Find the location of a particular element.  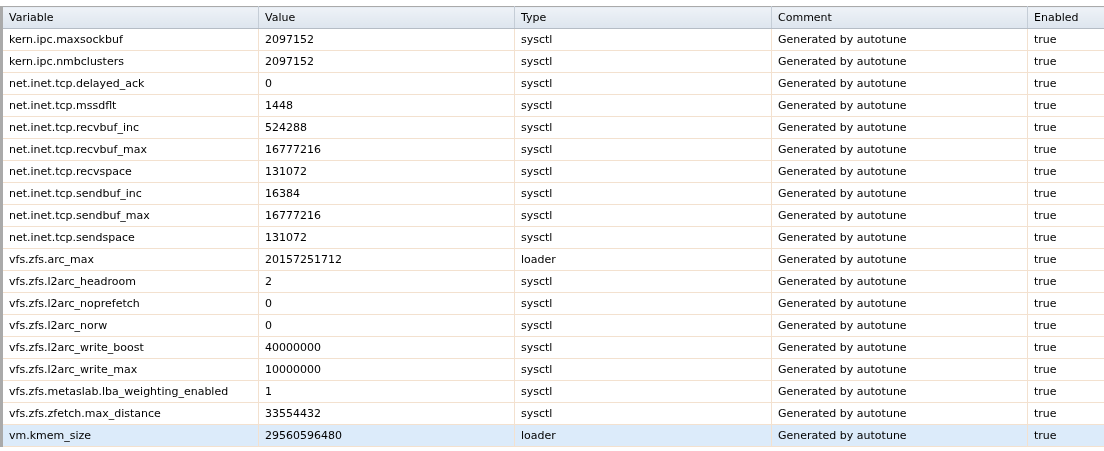

table-cell: kern.ipc.nmbclusters is located at coordinates (130, 61).